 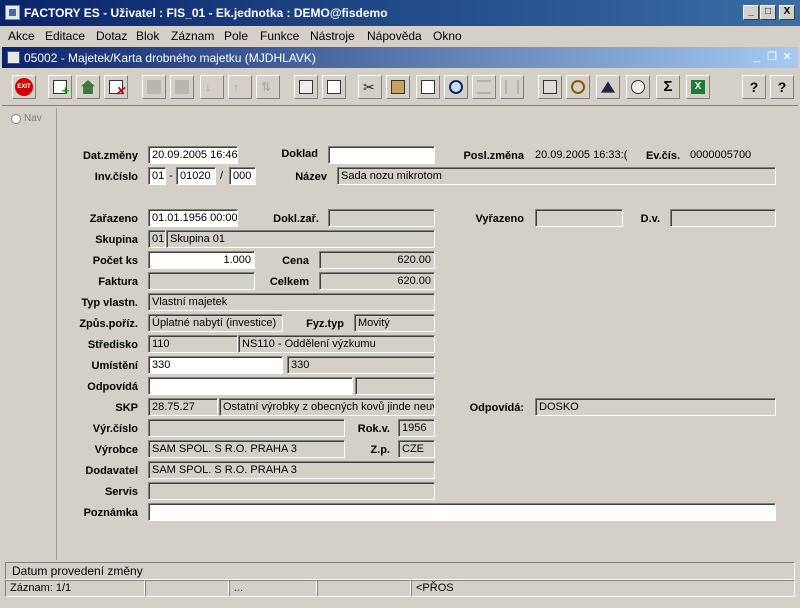 I want to click on label-rok-v: Rok.v., so click(x=373, y=429).